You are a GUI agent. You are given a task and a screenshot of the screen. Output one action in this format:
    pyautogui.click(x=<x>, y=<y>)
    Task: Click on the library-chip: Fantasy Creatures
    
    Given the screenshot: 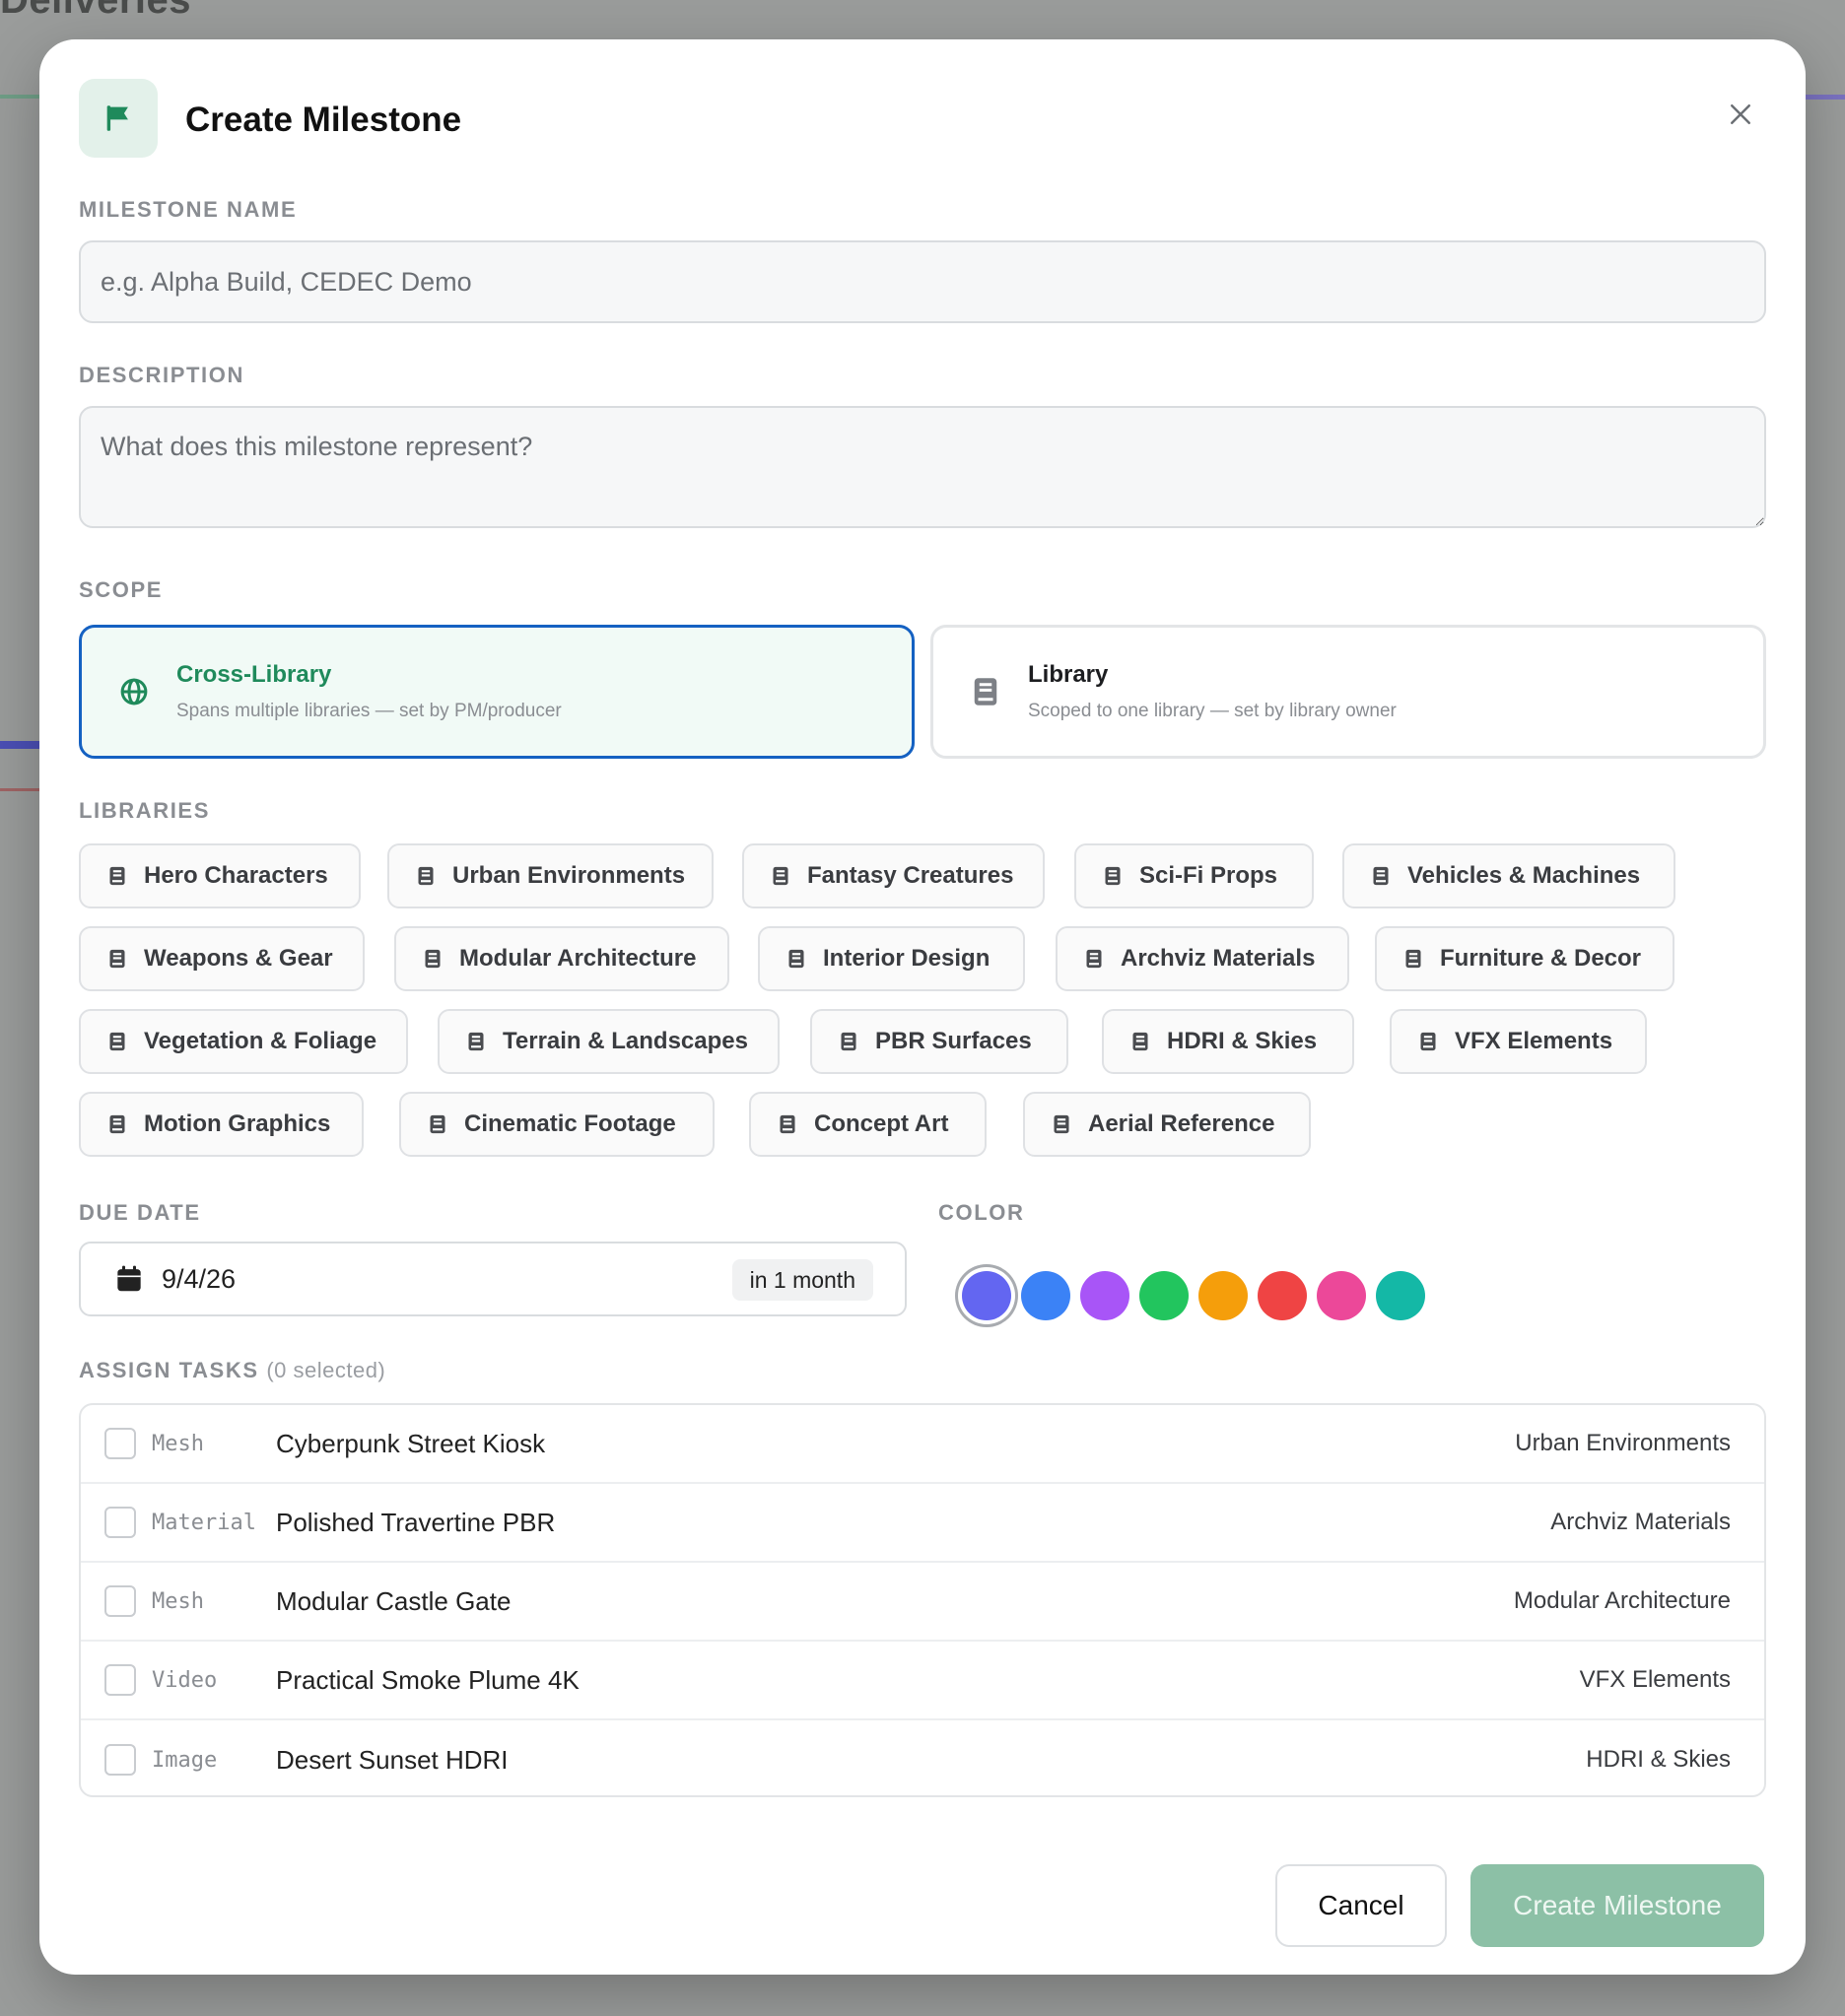 What is the action you would take?
    pyautogui.click(x=894, y=875)
    